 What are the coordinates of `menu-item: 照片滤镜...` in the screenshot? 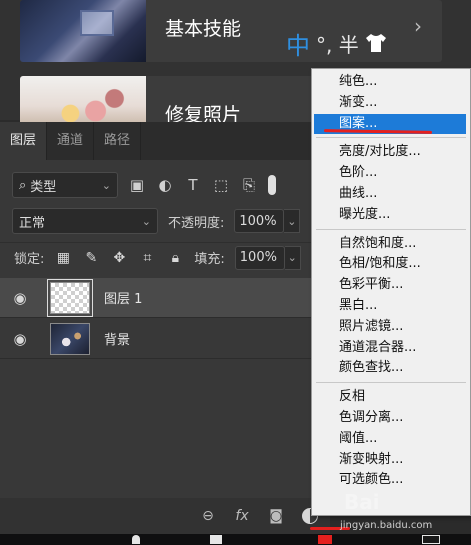 It's located at (390, 327).